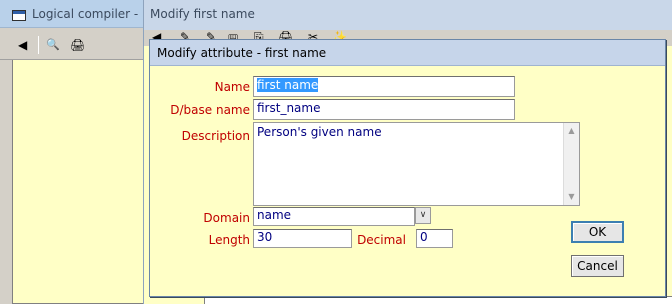 The image size is (672, 304). I want to click on description-value: Person's given name, so click(319, 132).